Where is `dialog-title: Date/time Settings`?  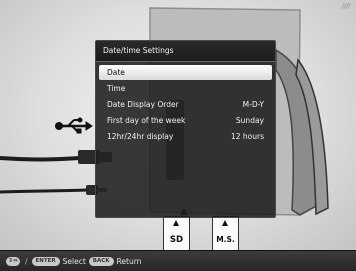 dialog-title: Date/time Settings is located at coordinates (185, 51).